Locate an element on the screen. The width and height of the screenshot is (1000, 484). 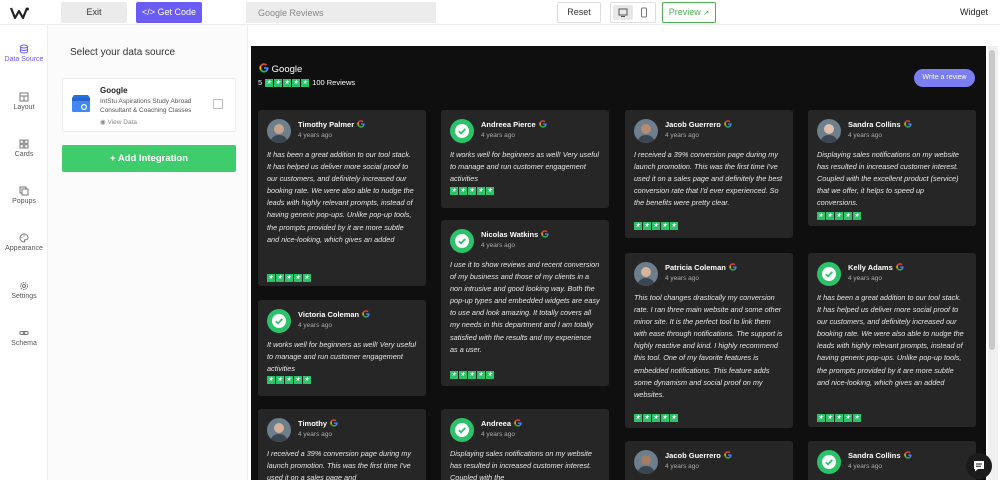
sidebar-item-popups: Popups is located at coordinates (24, 206).